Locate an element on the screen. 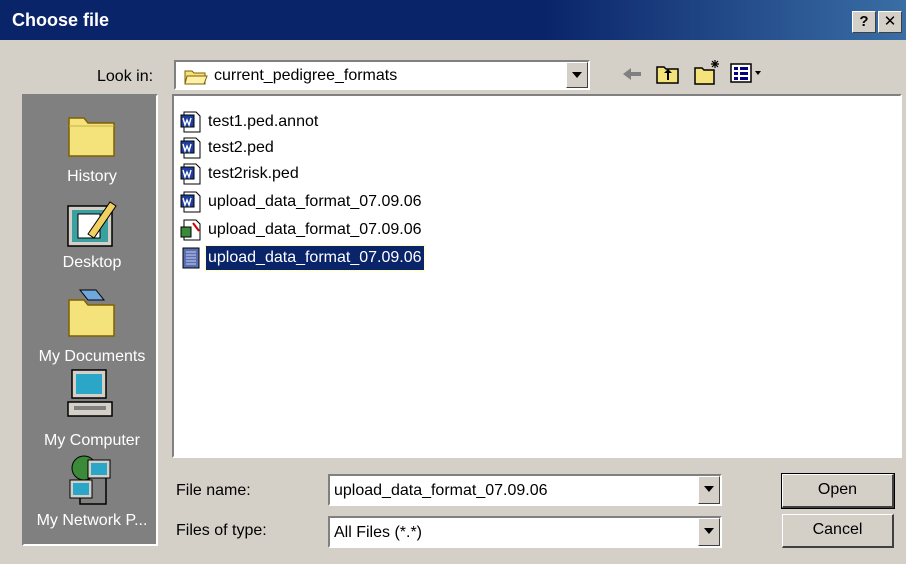 The height and width of the screenshot is (564, 906). look-in-label: Look in: is located at coordinates (125, 76).